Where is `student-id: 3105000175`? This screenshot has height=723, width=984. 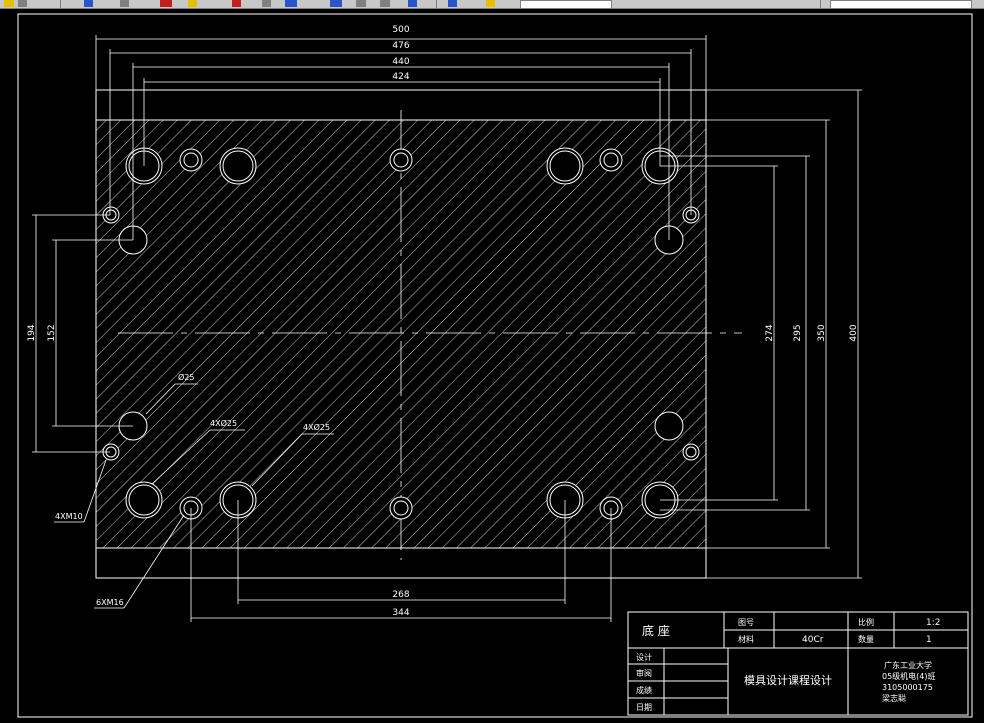 student-id: 3105000175 is located at coordinates (907, 687).